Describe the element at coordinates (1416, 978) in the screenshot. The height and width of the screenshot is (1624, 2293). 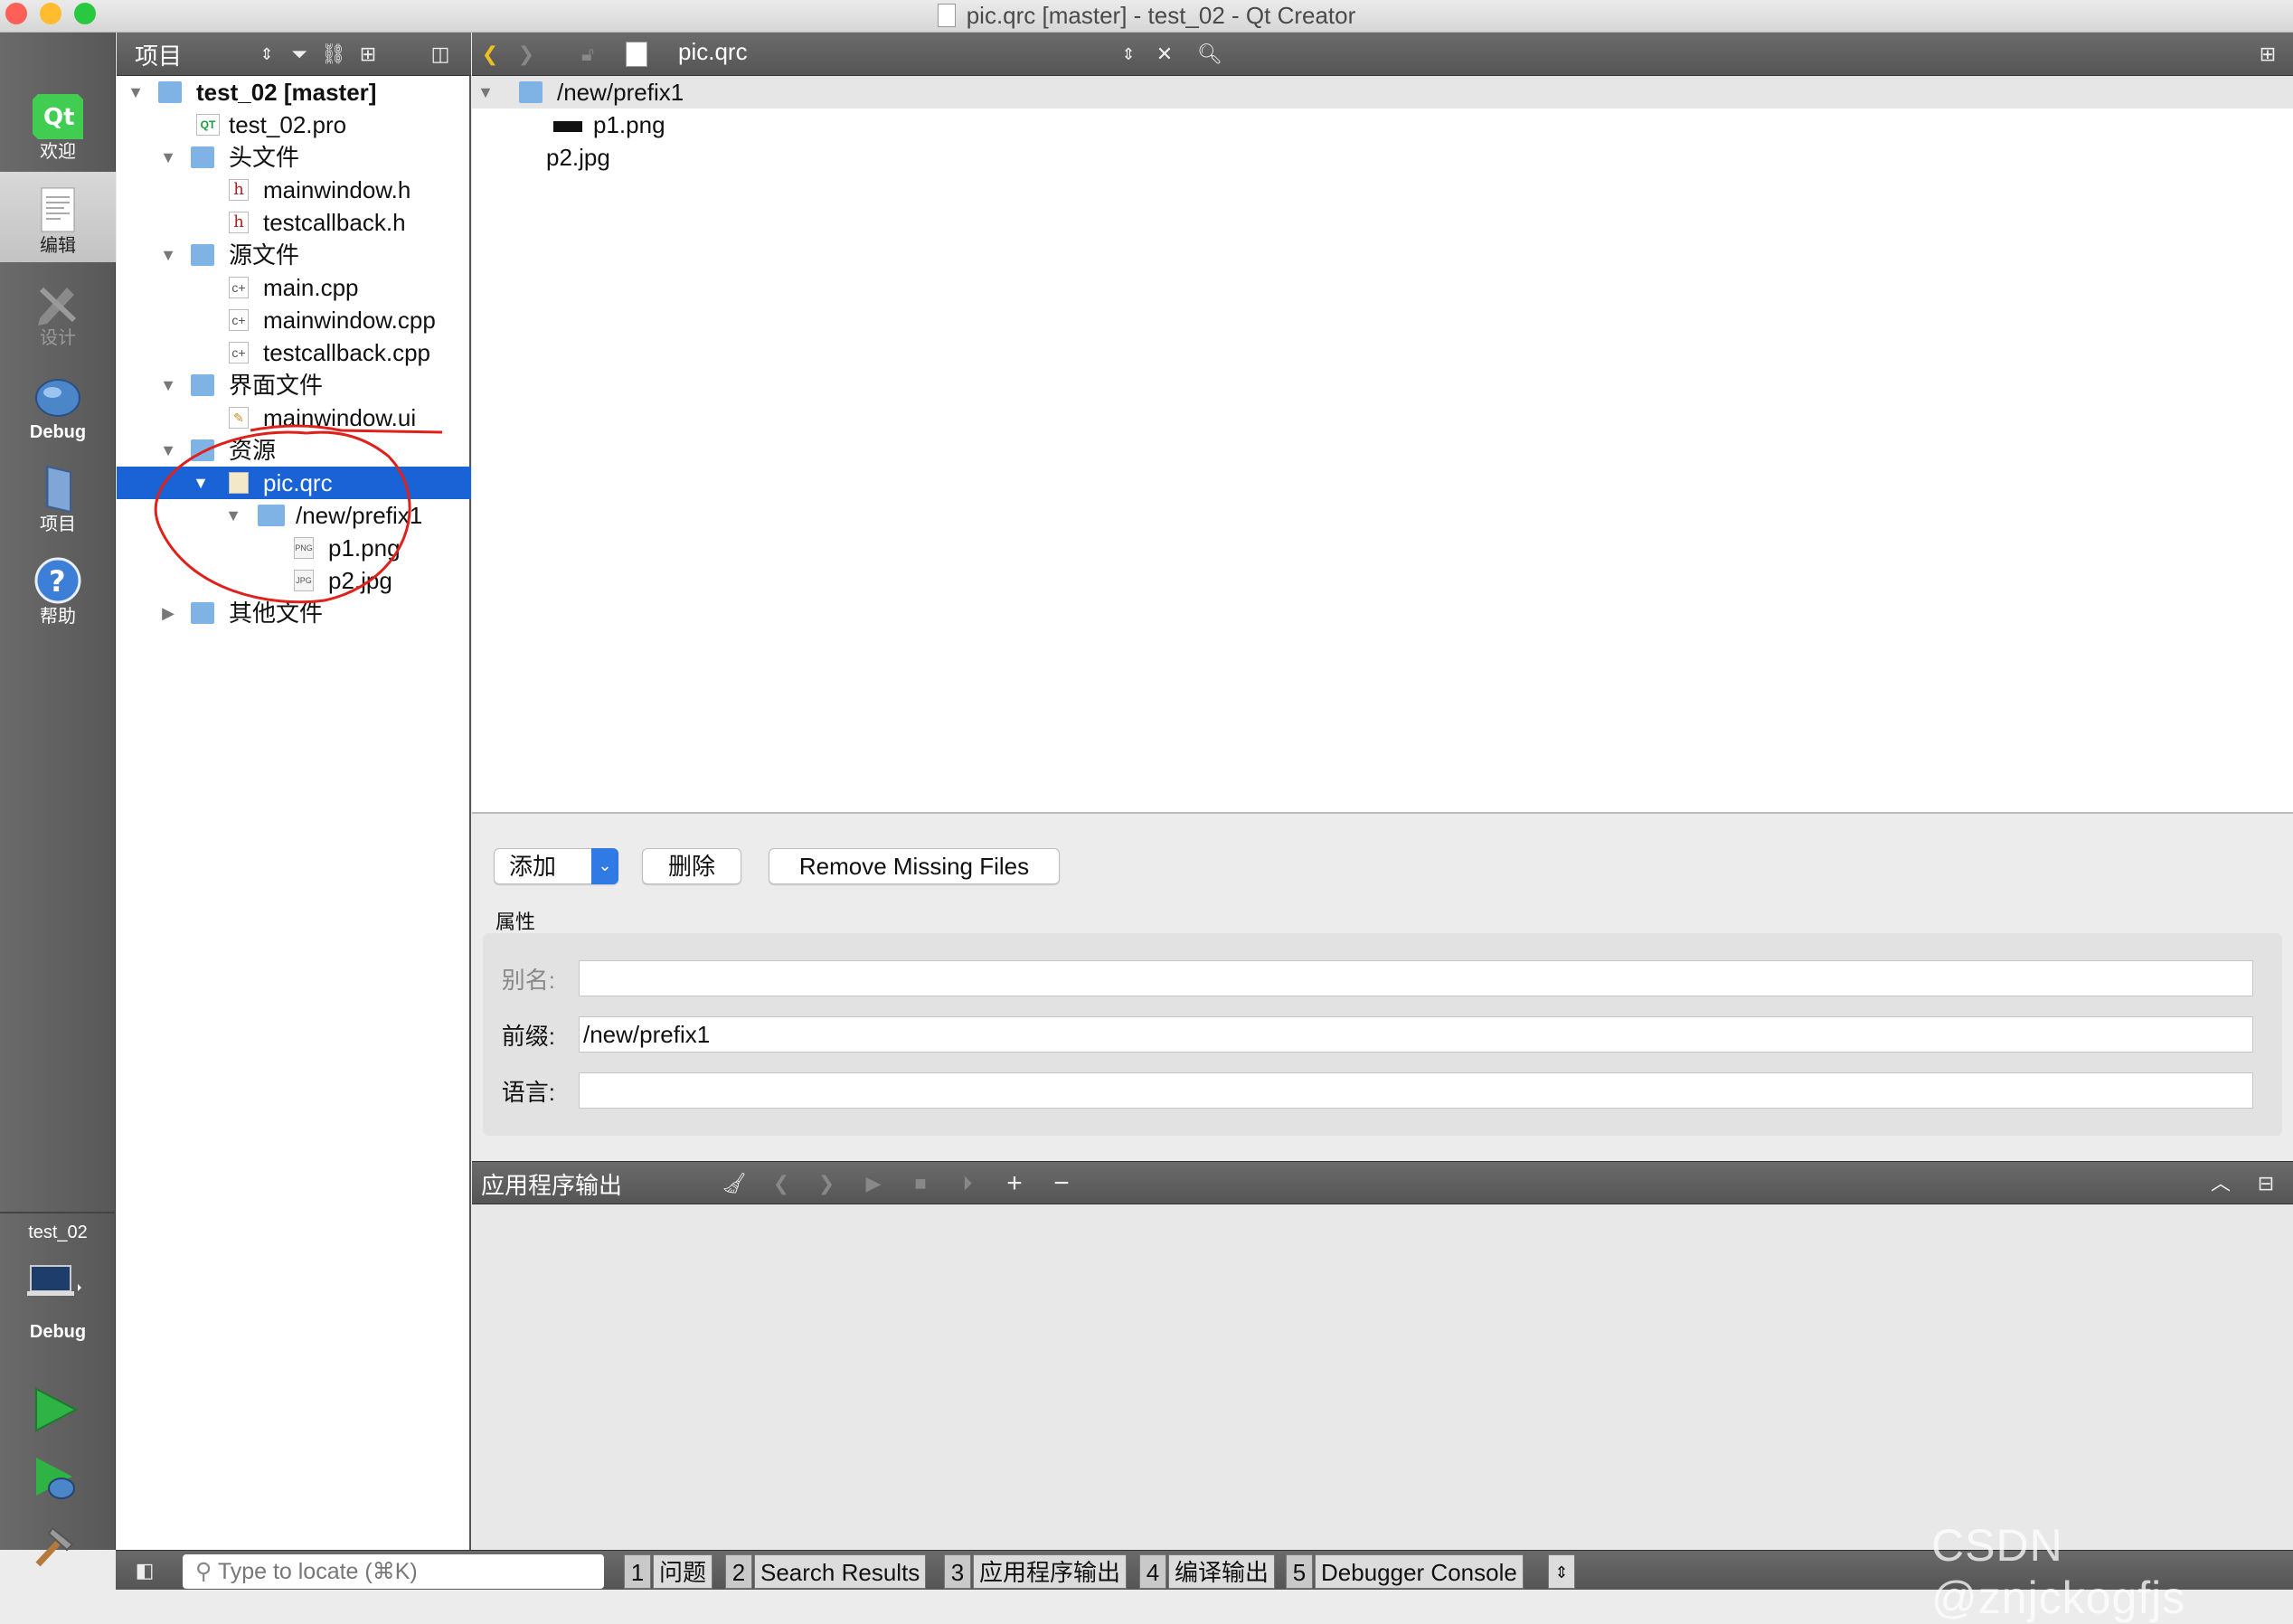
I see `alias-field` at that location.